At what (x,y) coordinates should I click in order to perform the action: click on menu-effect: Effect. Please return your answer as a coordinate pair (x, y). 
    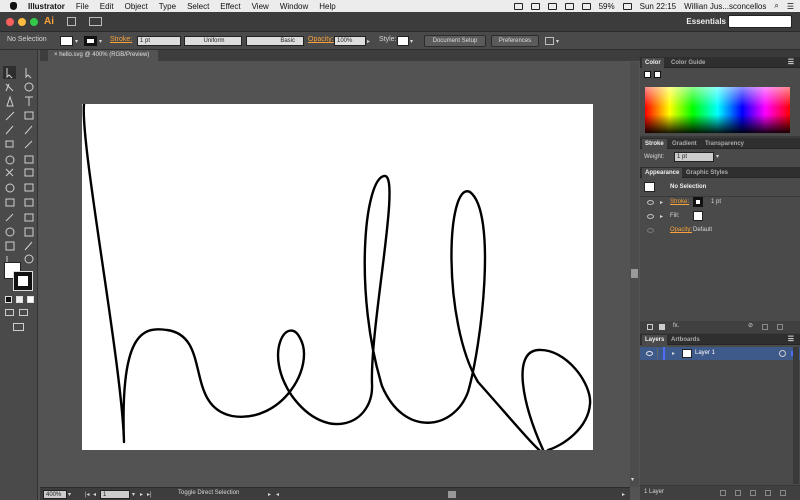
    Looking at the image, I should click on (230, 6).